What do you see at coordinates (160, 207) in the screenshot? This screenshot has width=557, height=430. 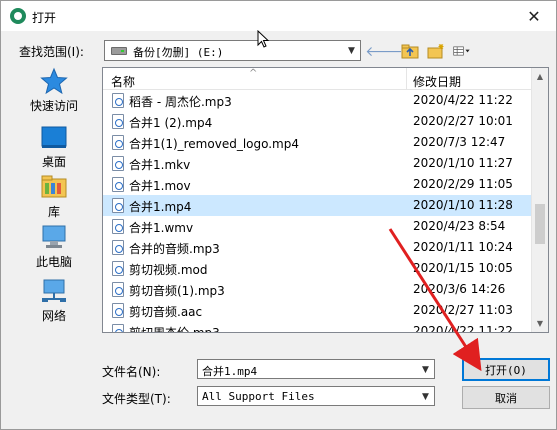 I see `file-name: 合并1.mp4` at bounding box center [160, 207].